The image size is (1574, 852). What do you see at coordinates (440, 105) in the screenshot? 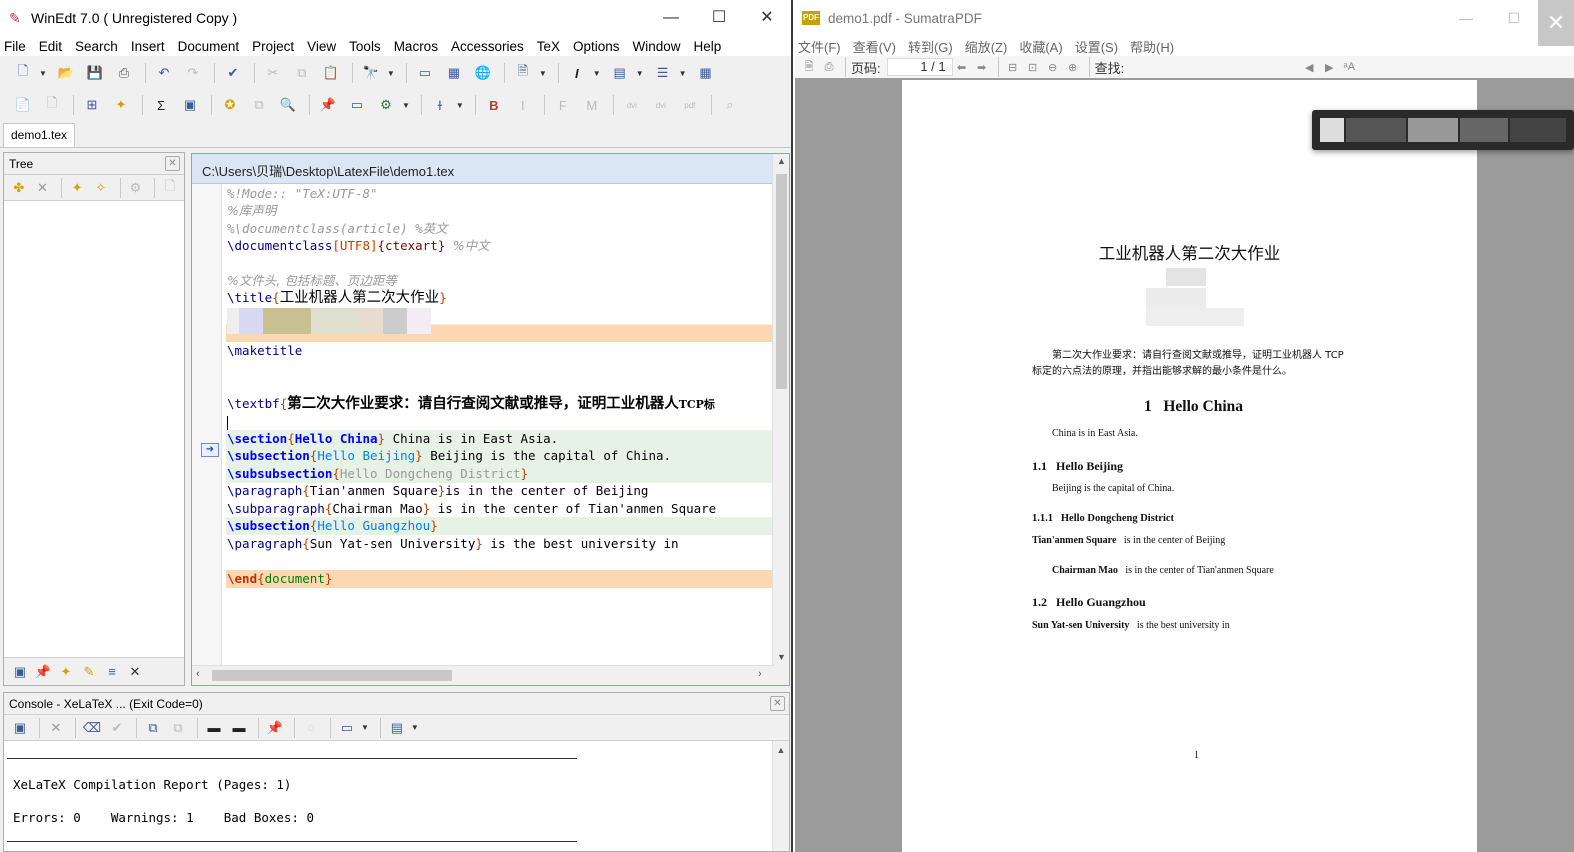
I see `tex-icon: ɫ` at bounding box center [440, 105].